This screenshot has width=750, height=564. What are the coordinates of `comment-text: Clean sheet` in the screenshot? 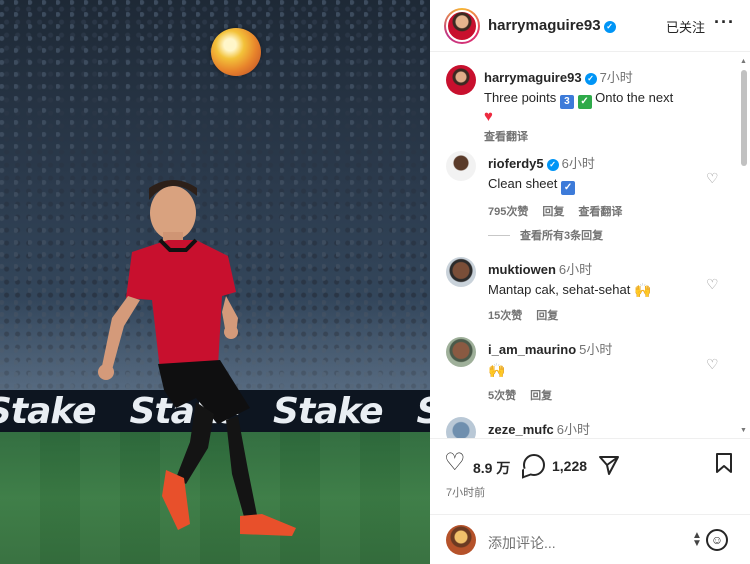 It's located at (523, 183).